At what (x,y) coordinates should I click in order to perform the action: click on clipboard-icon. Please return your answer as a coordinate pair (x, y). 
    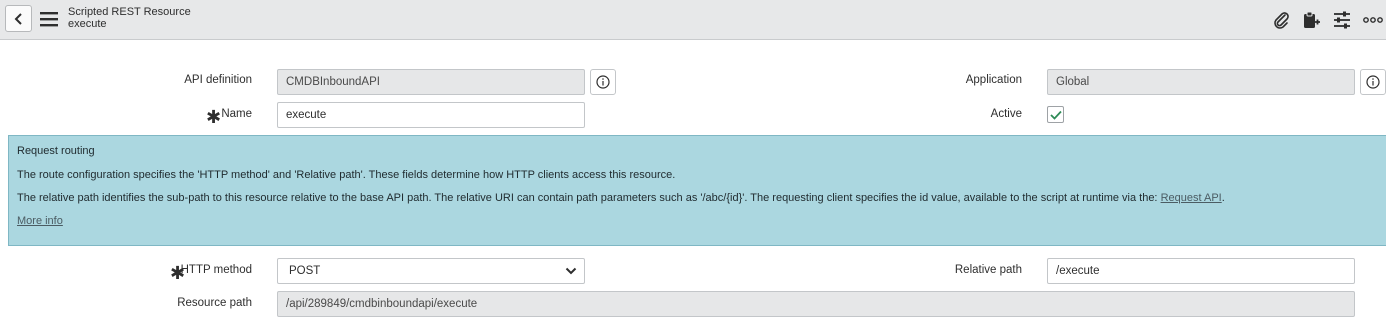
    Looking at the image, I should click on (1312, 19).